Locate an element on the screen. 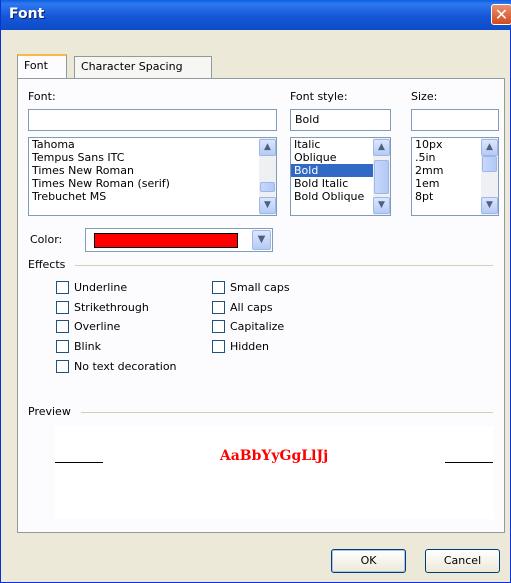  font-input is located at coordinates (152, 120).